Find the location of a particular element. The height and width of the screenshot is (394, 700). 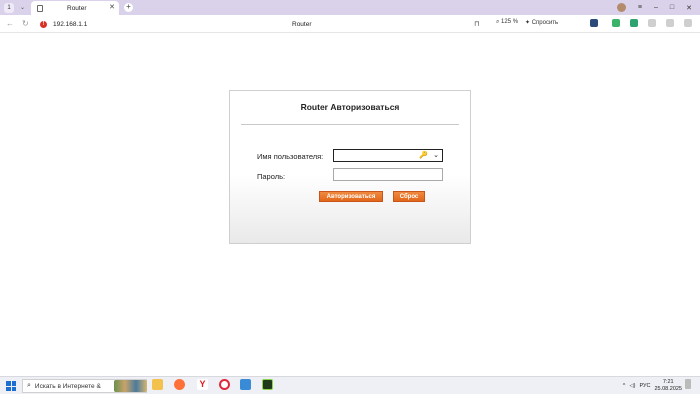

password-label: Пароль: is located at coordinates (271, 176).